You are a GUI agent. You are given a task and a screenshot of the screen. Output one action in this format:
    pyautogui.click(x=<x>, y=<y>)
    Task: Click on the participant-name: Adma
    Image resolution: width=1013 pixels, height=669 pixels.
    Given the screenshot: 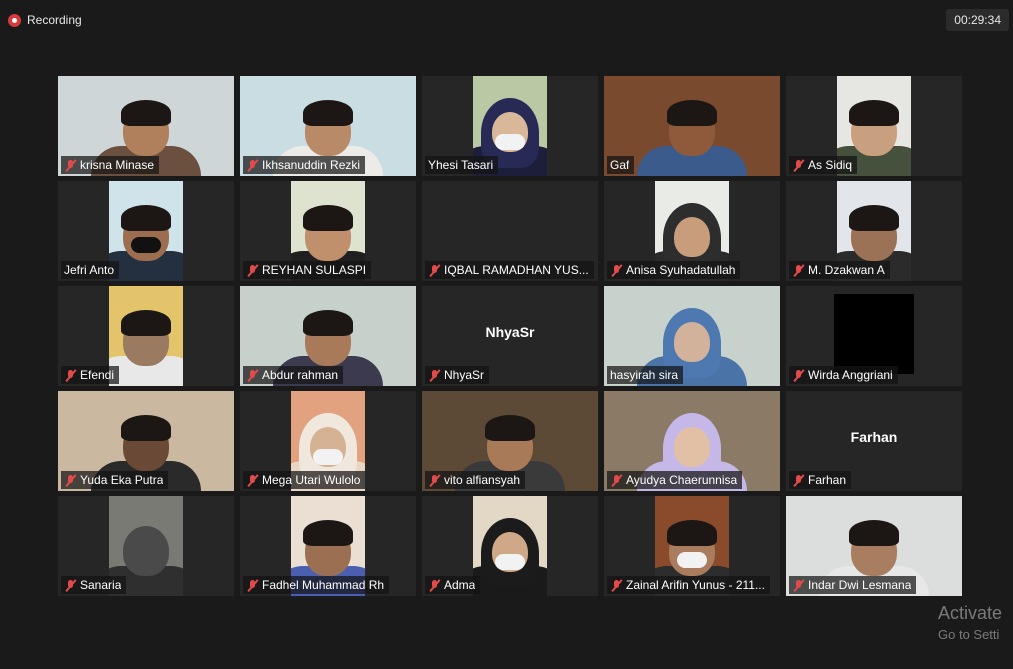 What is the action you would take?
    pyautogui.click(x=460, y=585)
    